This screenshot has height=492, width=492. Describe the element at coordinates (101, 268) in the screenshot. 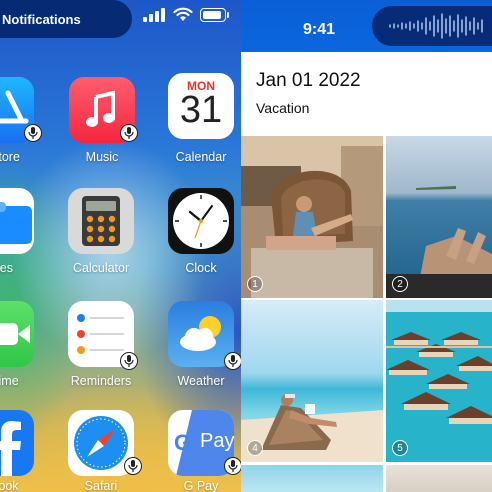

I see `app-label-calculator: Calculator` at that location.